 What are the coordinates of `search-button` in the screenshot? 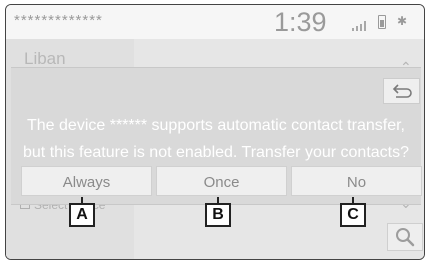 It's located at (405, 237).